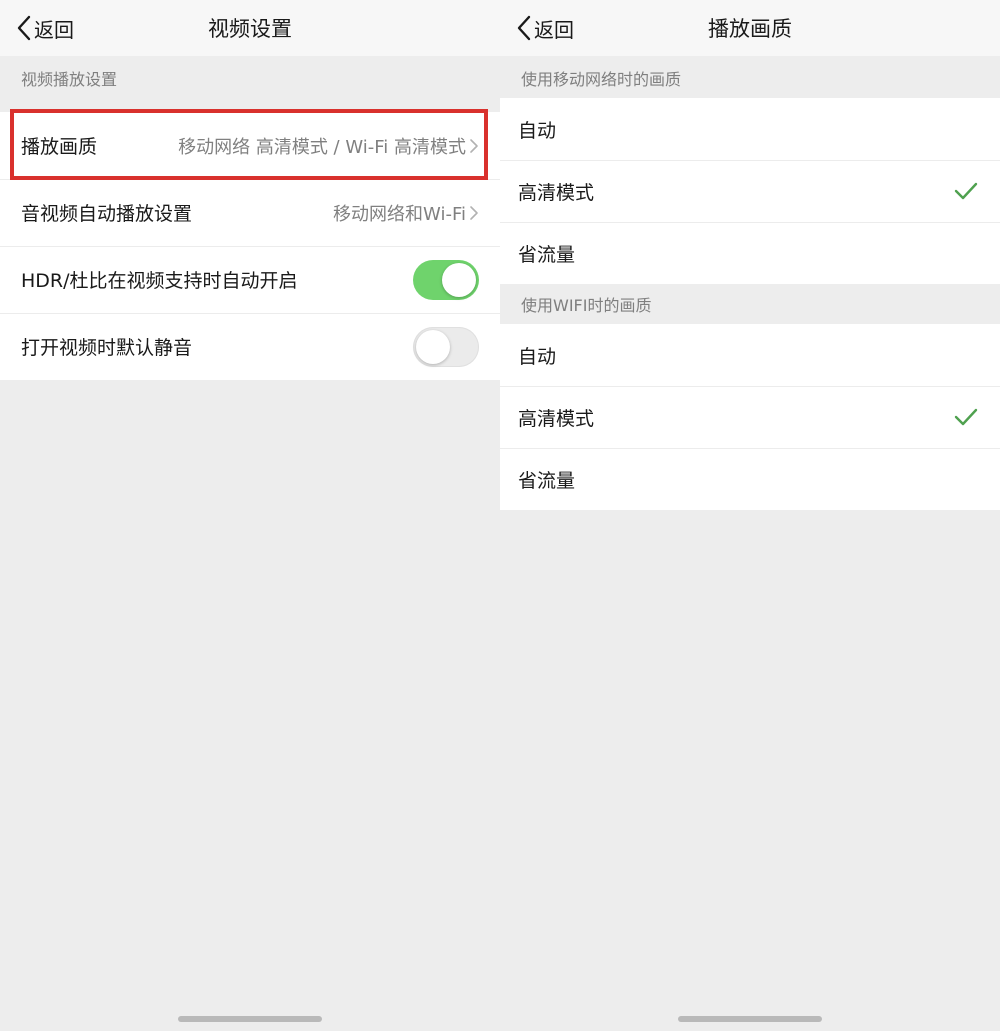  I want to click on page-title: 视频设置, so click(250, 29).